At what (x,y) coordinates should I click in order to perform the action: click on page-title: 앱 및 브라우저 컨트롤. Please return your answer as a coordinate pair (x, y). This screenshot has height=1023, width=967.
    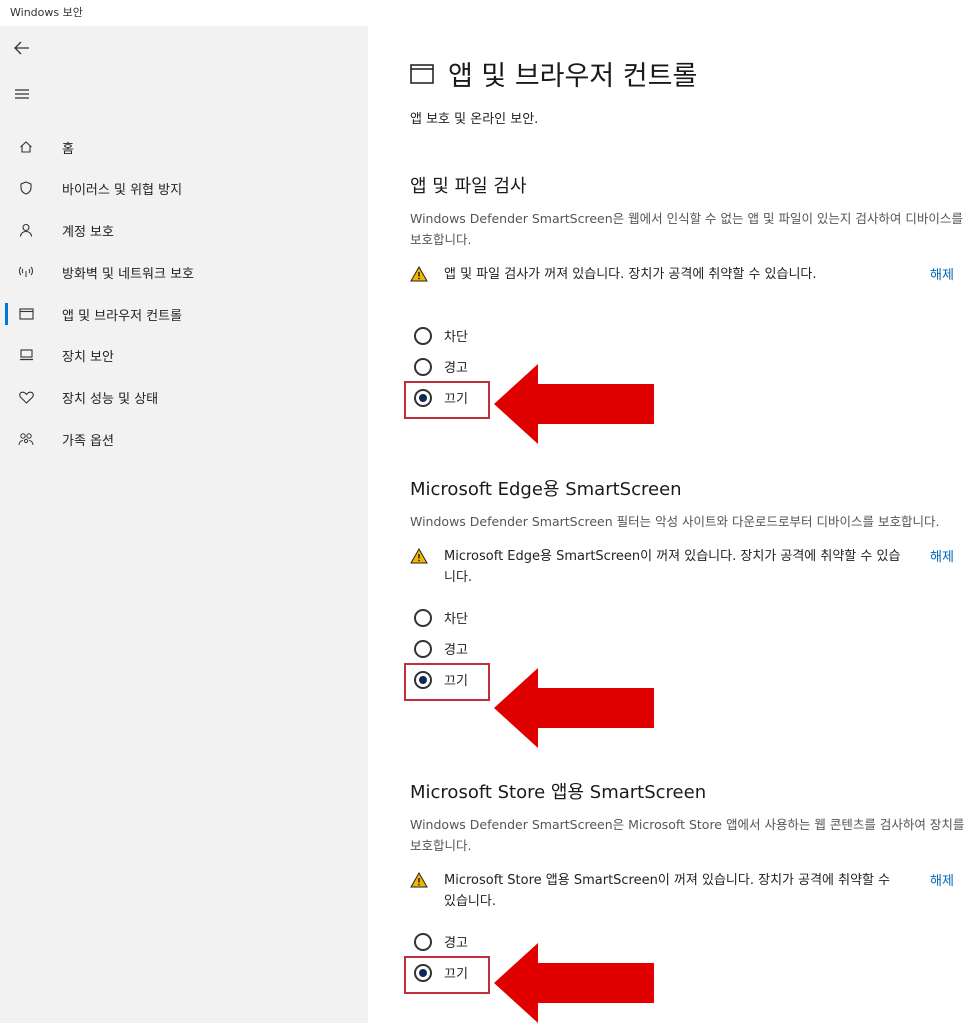
    Looking at the image, I should click on (553, 73).